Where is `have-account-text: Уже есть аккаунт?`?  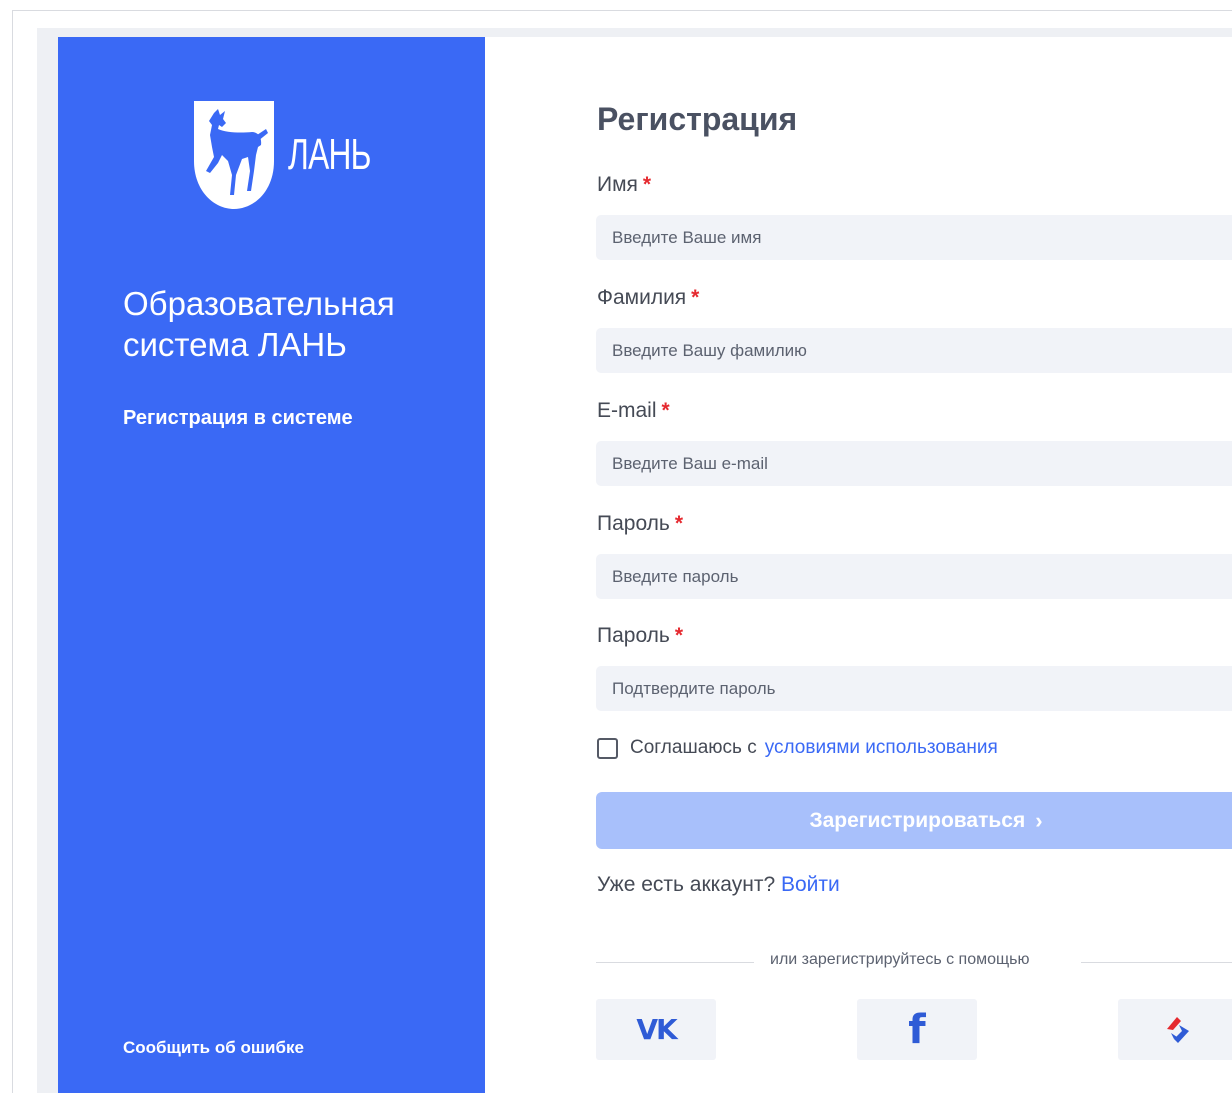
have-account-text: Уже есть аккаунт? is located at coordinates (686, 884).